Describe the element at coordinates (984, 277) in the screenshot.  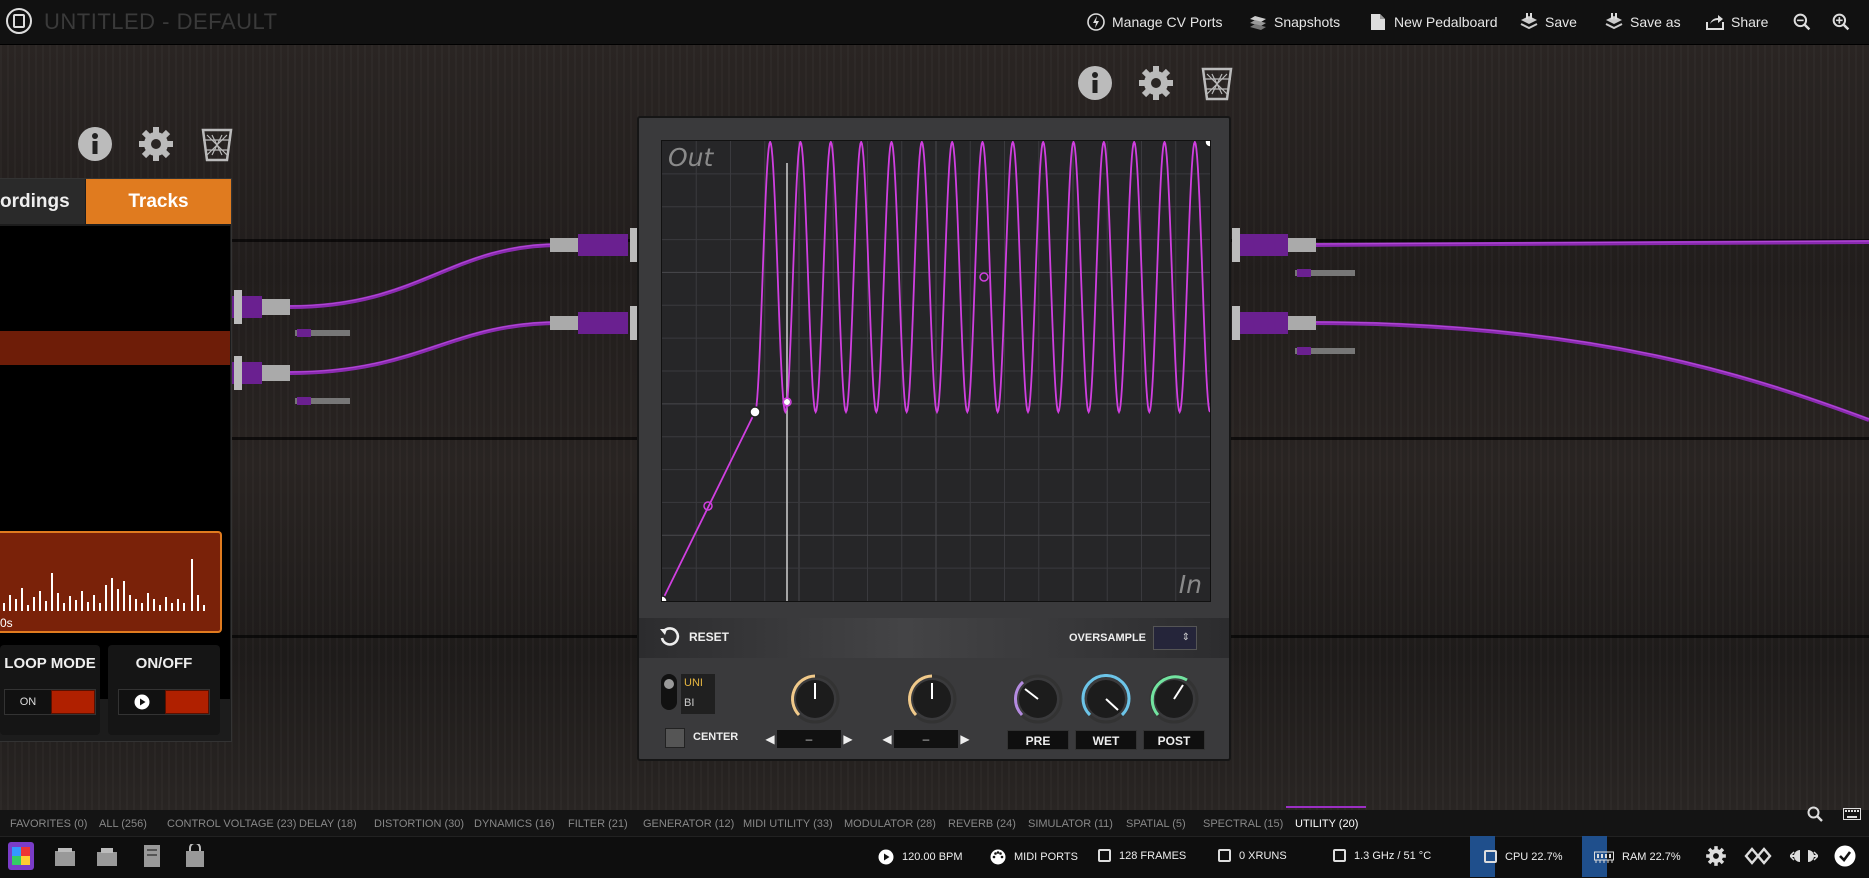
I see `curve-tension-handle` at that location.